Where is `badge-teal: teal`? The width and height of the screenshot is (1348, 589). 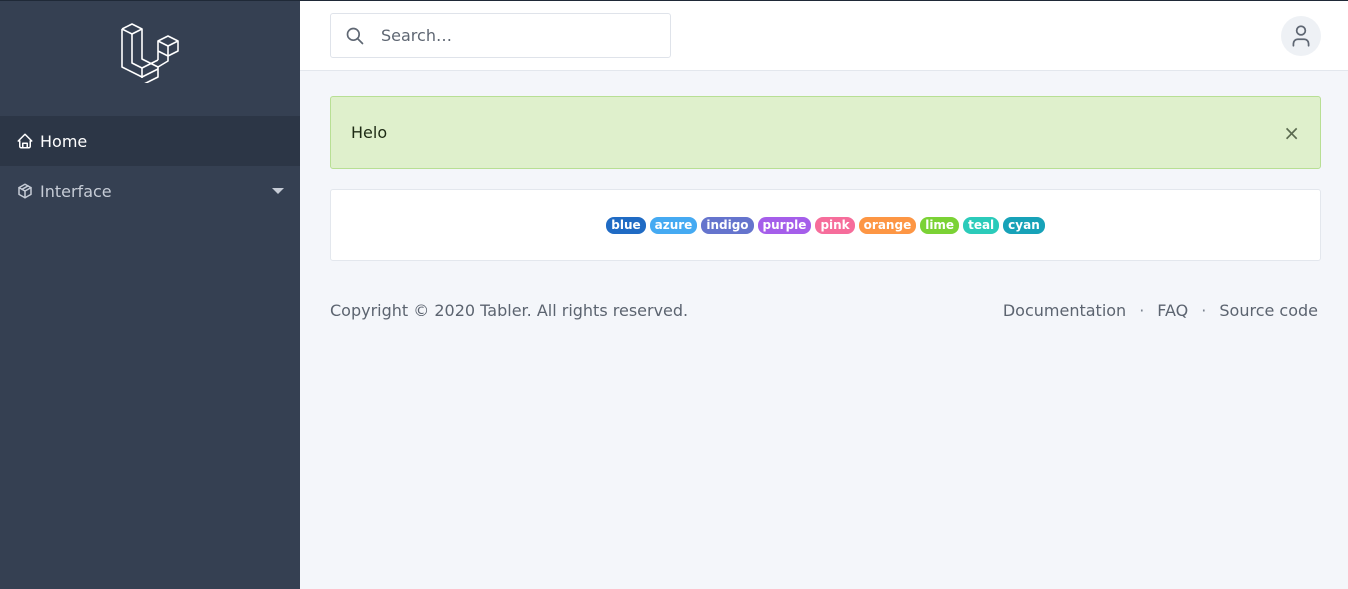
badge-teal: teal is located at coordinates (981, 225).